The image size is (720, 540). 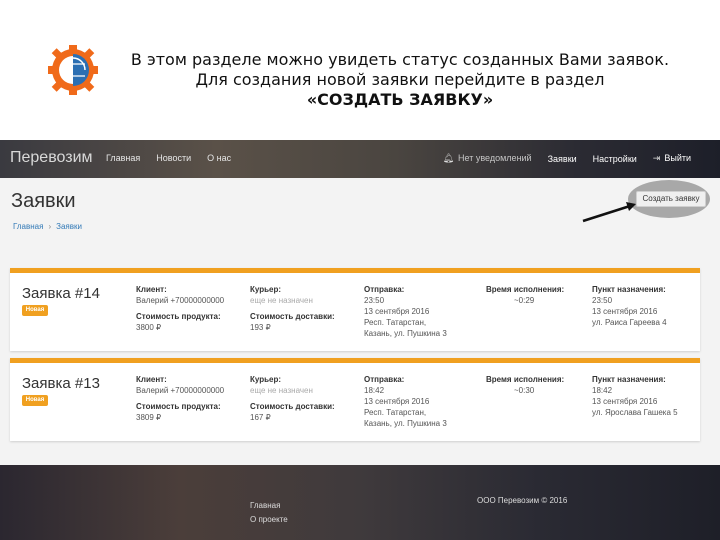 What do you see at coordinates (374, 390) in the screenshot?
I see `dispatch-time: 18:42` at bounding box center [374, 390].